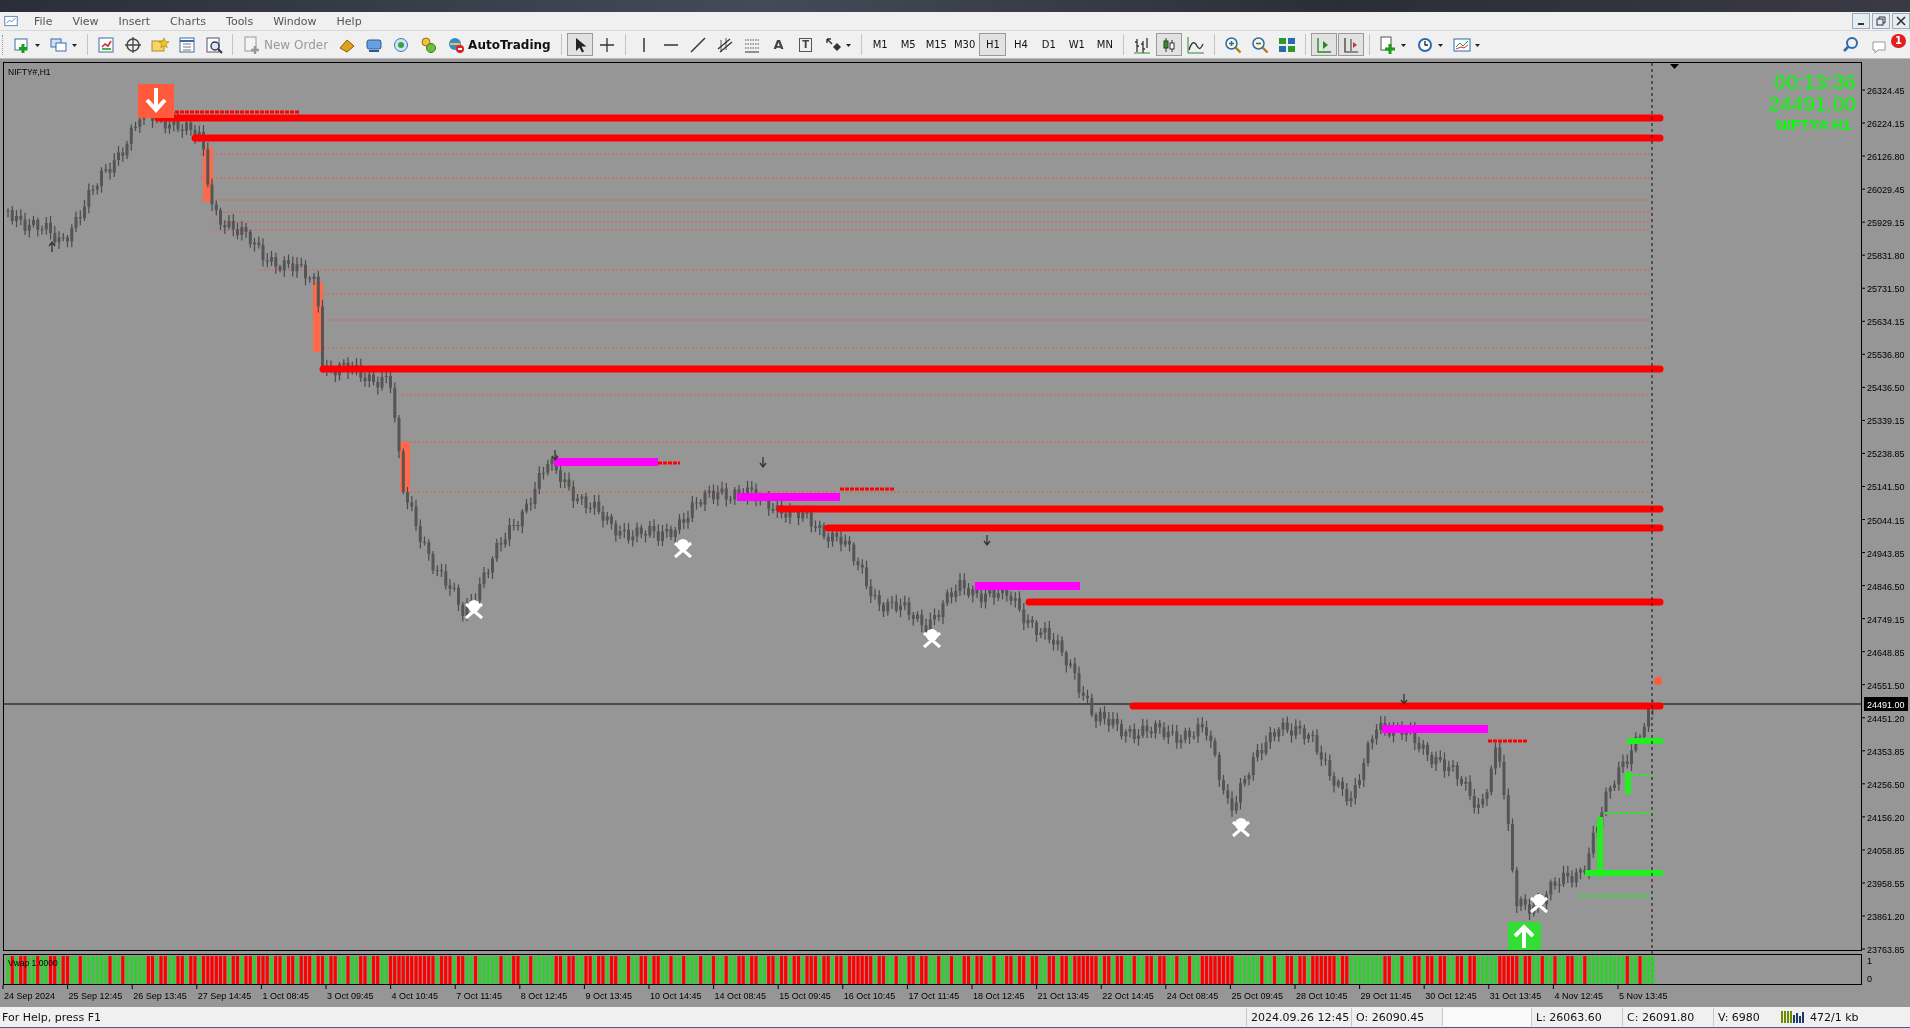 The width and height of the screenshot is (1910, 1028). Describe the element at coordinates (1886, 850) in the screenshot. I see `price-axis-label: 24058.85` at that location.